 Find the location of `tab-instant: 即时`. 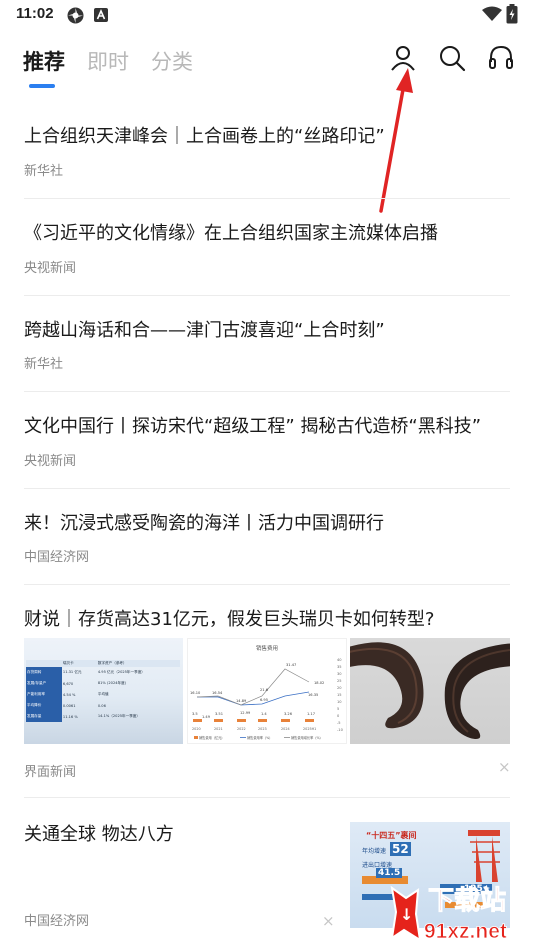

tab-instant: 即时 is located at coordinates (108, 61).